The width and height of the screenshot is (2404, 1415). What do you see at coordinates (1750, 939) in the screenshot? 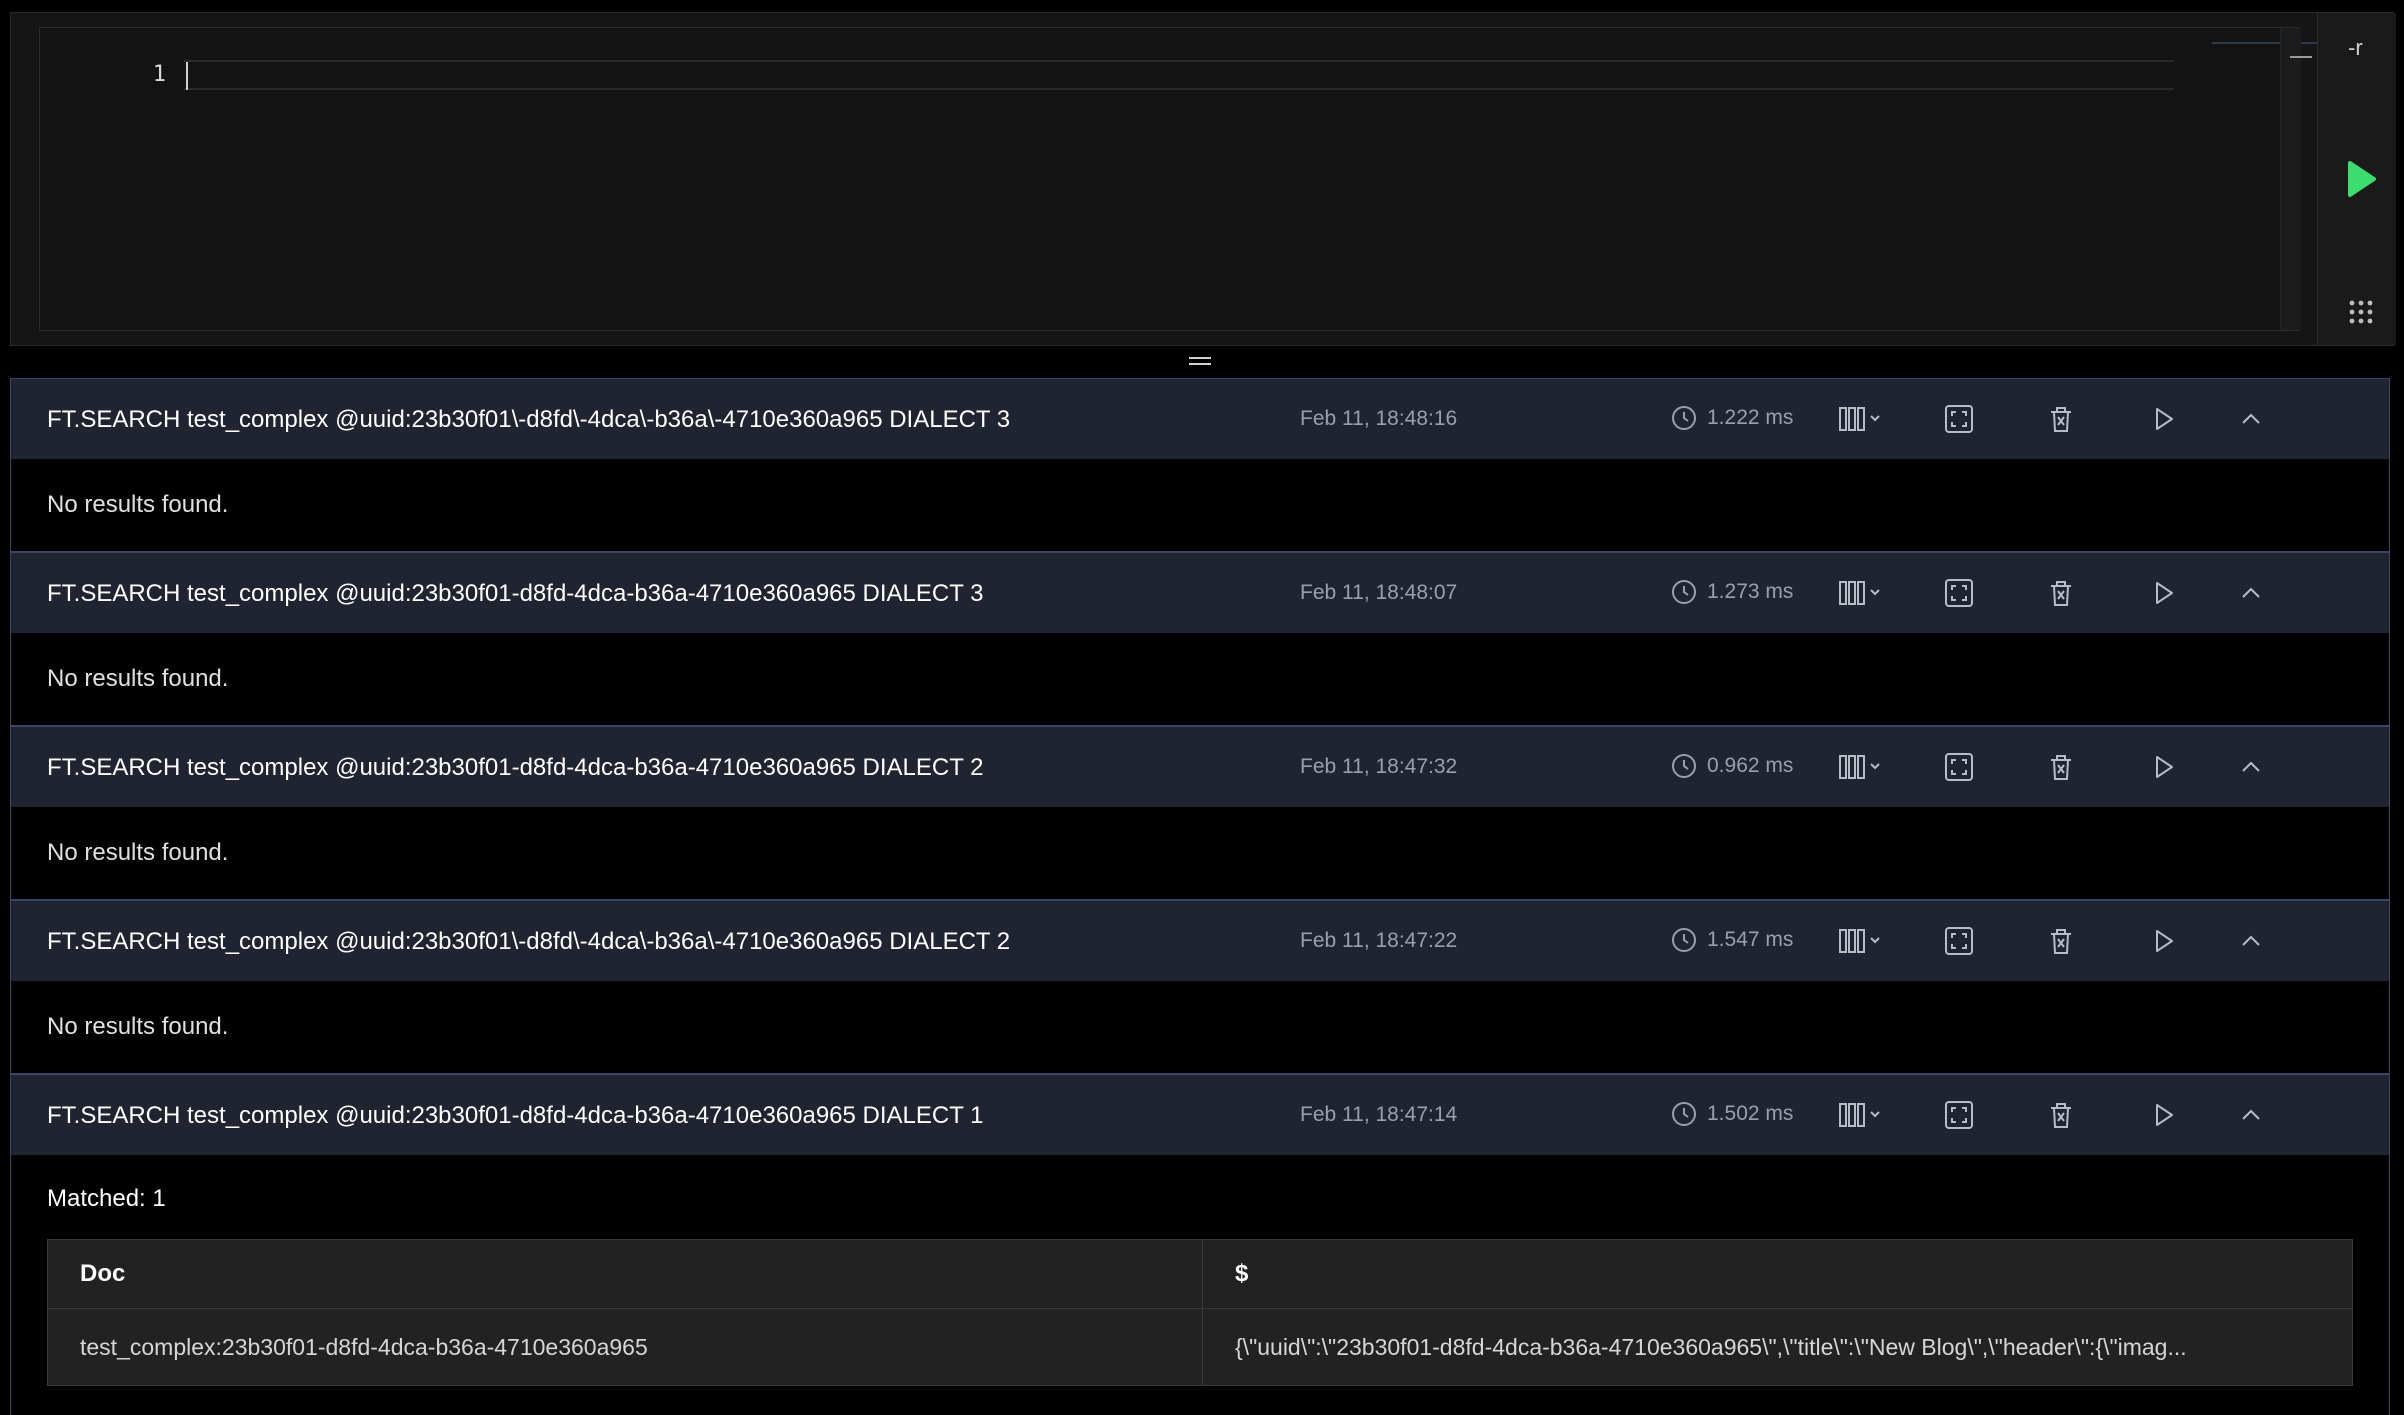
I see `execution-time-value: 1.547 ms` at bounding box center [1750, 939].